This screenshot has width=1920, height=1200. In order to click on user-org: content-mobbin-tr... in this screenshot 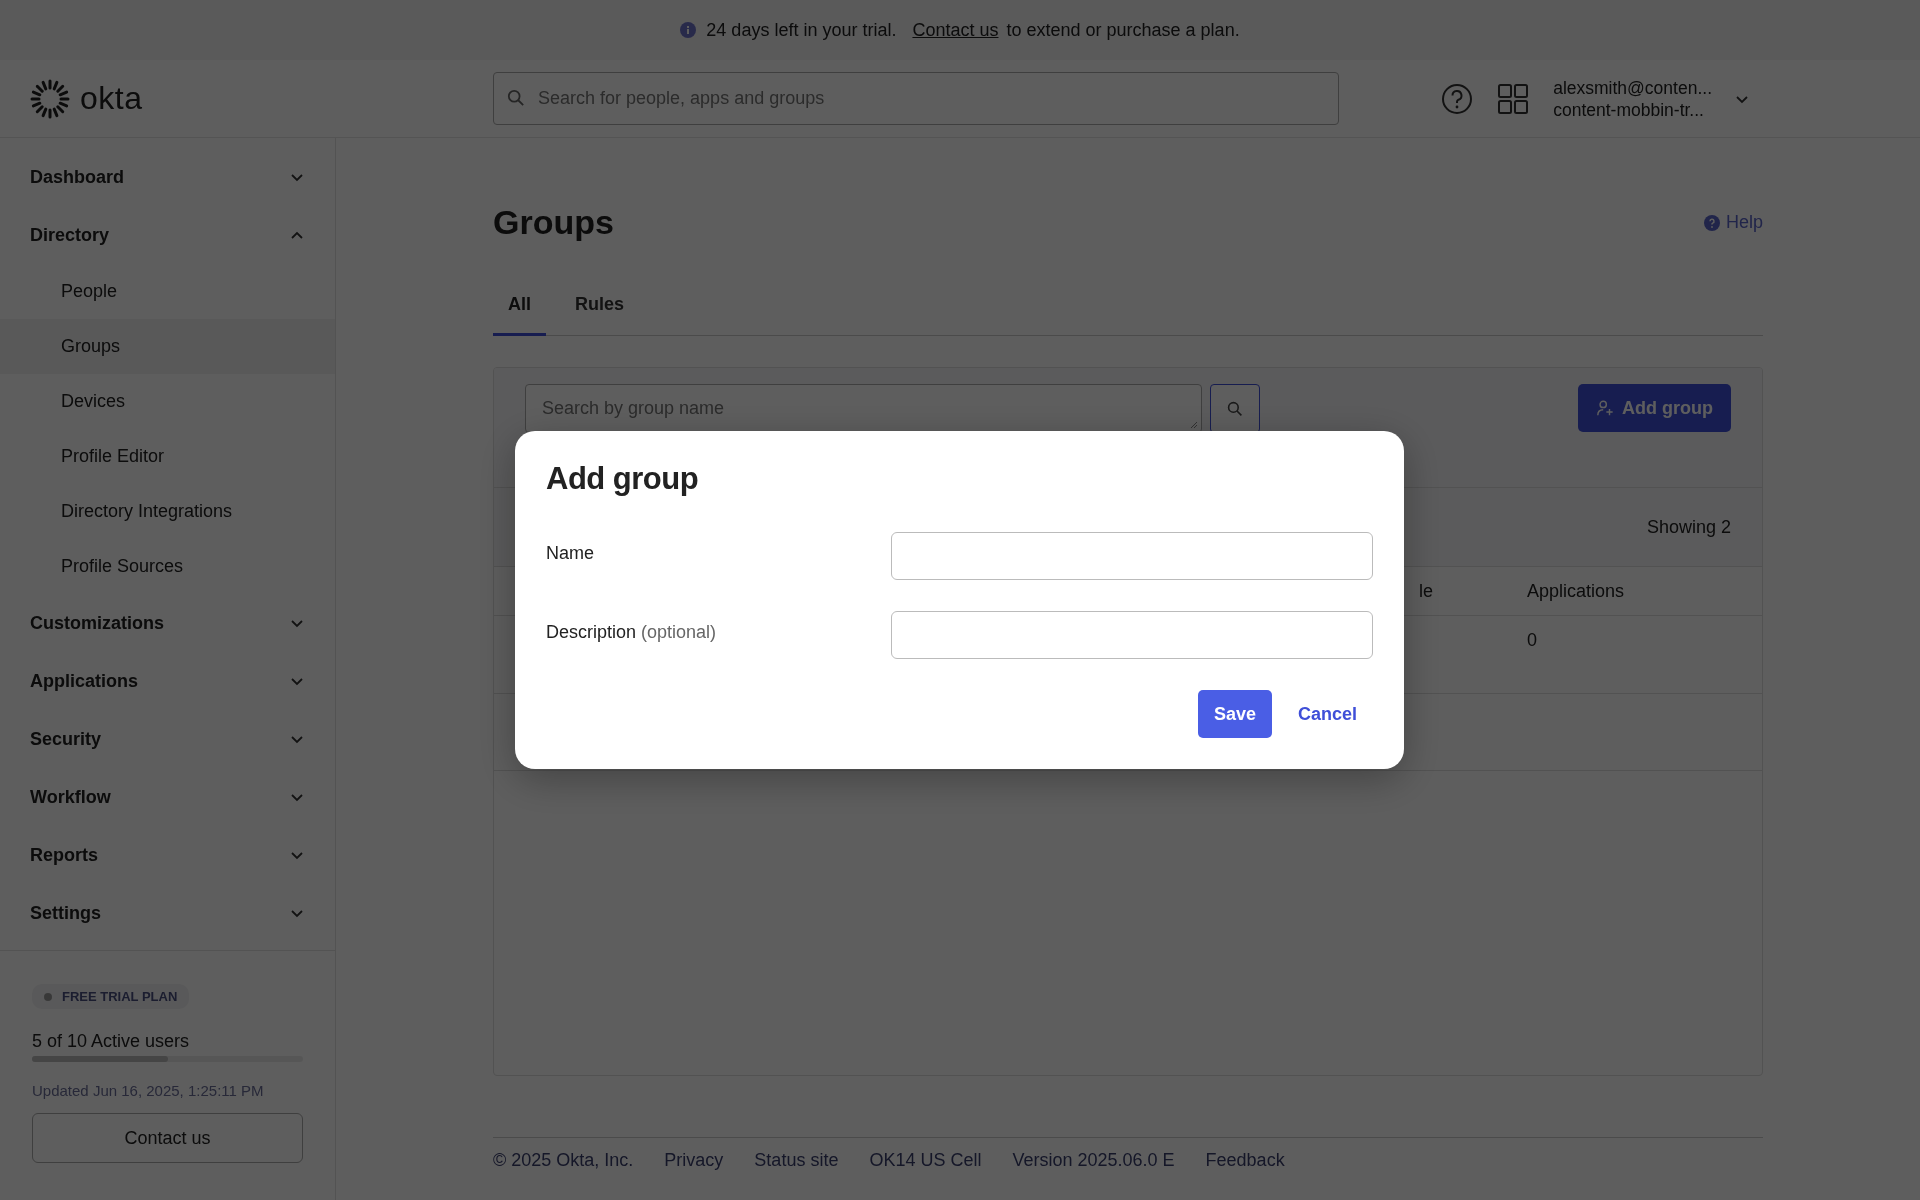, I will do `click(1632, 109)`.